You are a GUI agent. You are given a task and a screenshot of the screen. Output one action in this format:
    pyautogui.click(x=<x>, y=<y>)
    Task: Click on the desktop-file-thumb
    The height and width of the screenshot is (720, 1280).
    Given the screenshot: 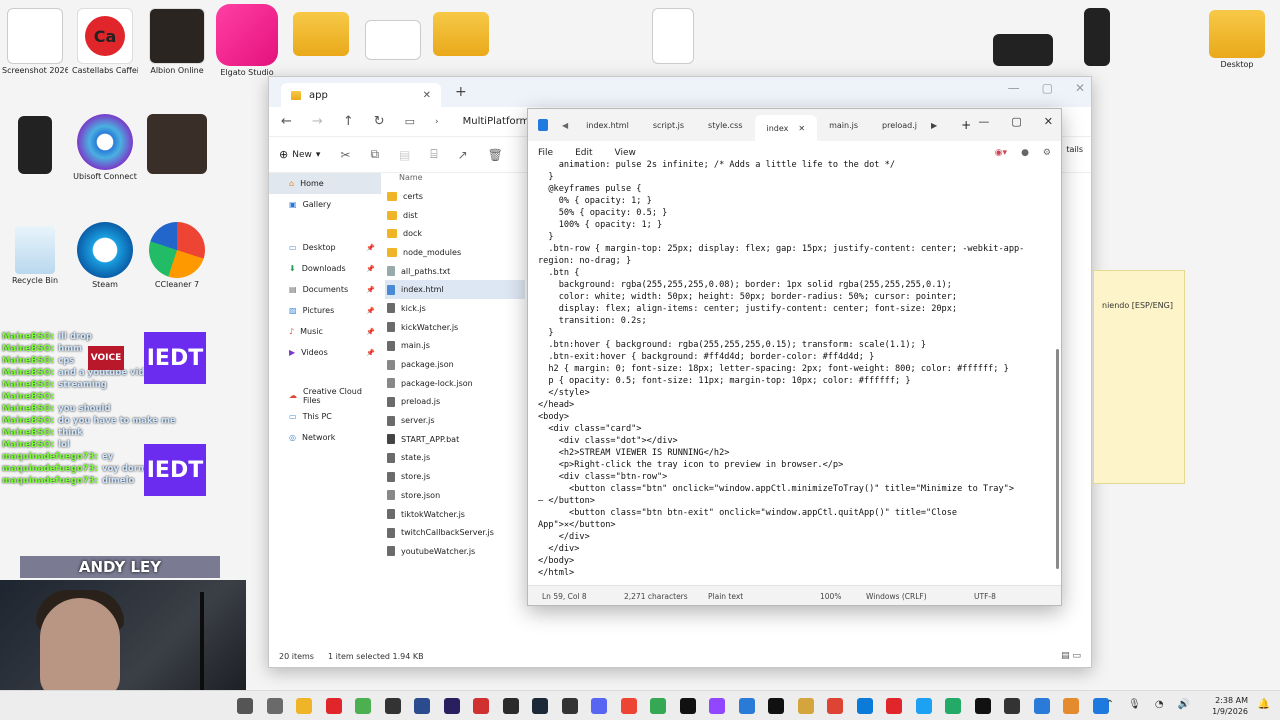 What is the action you would take?
    pyautogui.click(x=393, y=40)
    